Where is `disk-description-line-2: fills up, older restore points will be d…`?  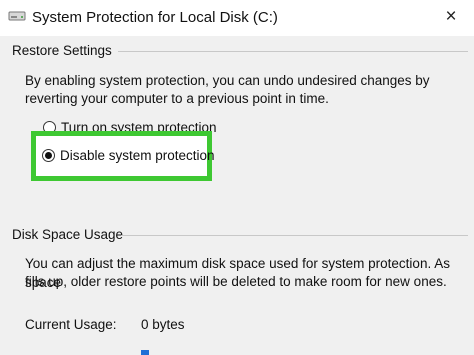 disk-description-line-2: fills up, older restore points will be d… is located at coordinates (236, 281).